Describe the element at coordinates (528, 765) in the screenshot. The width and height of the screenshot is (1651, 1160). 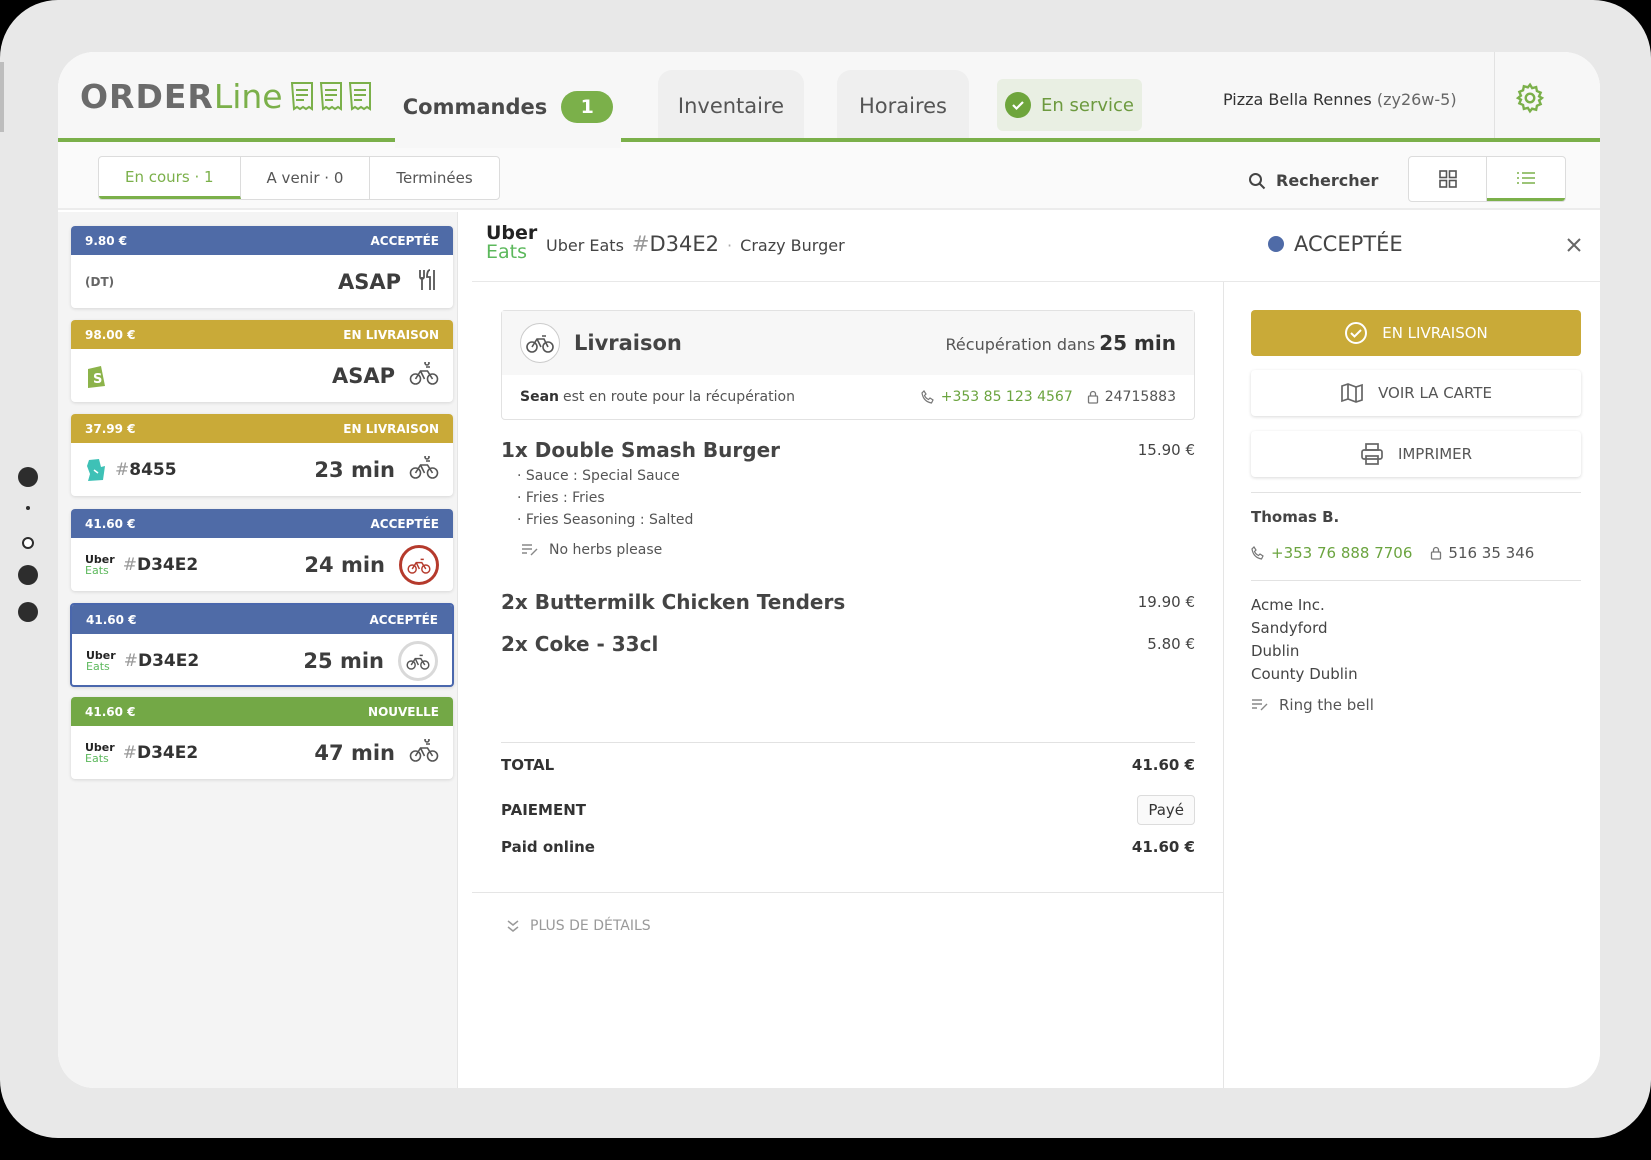
I see `total-label: TOTAL` at that location.